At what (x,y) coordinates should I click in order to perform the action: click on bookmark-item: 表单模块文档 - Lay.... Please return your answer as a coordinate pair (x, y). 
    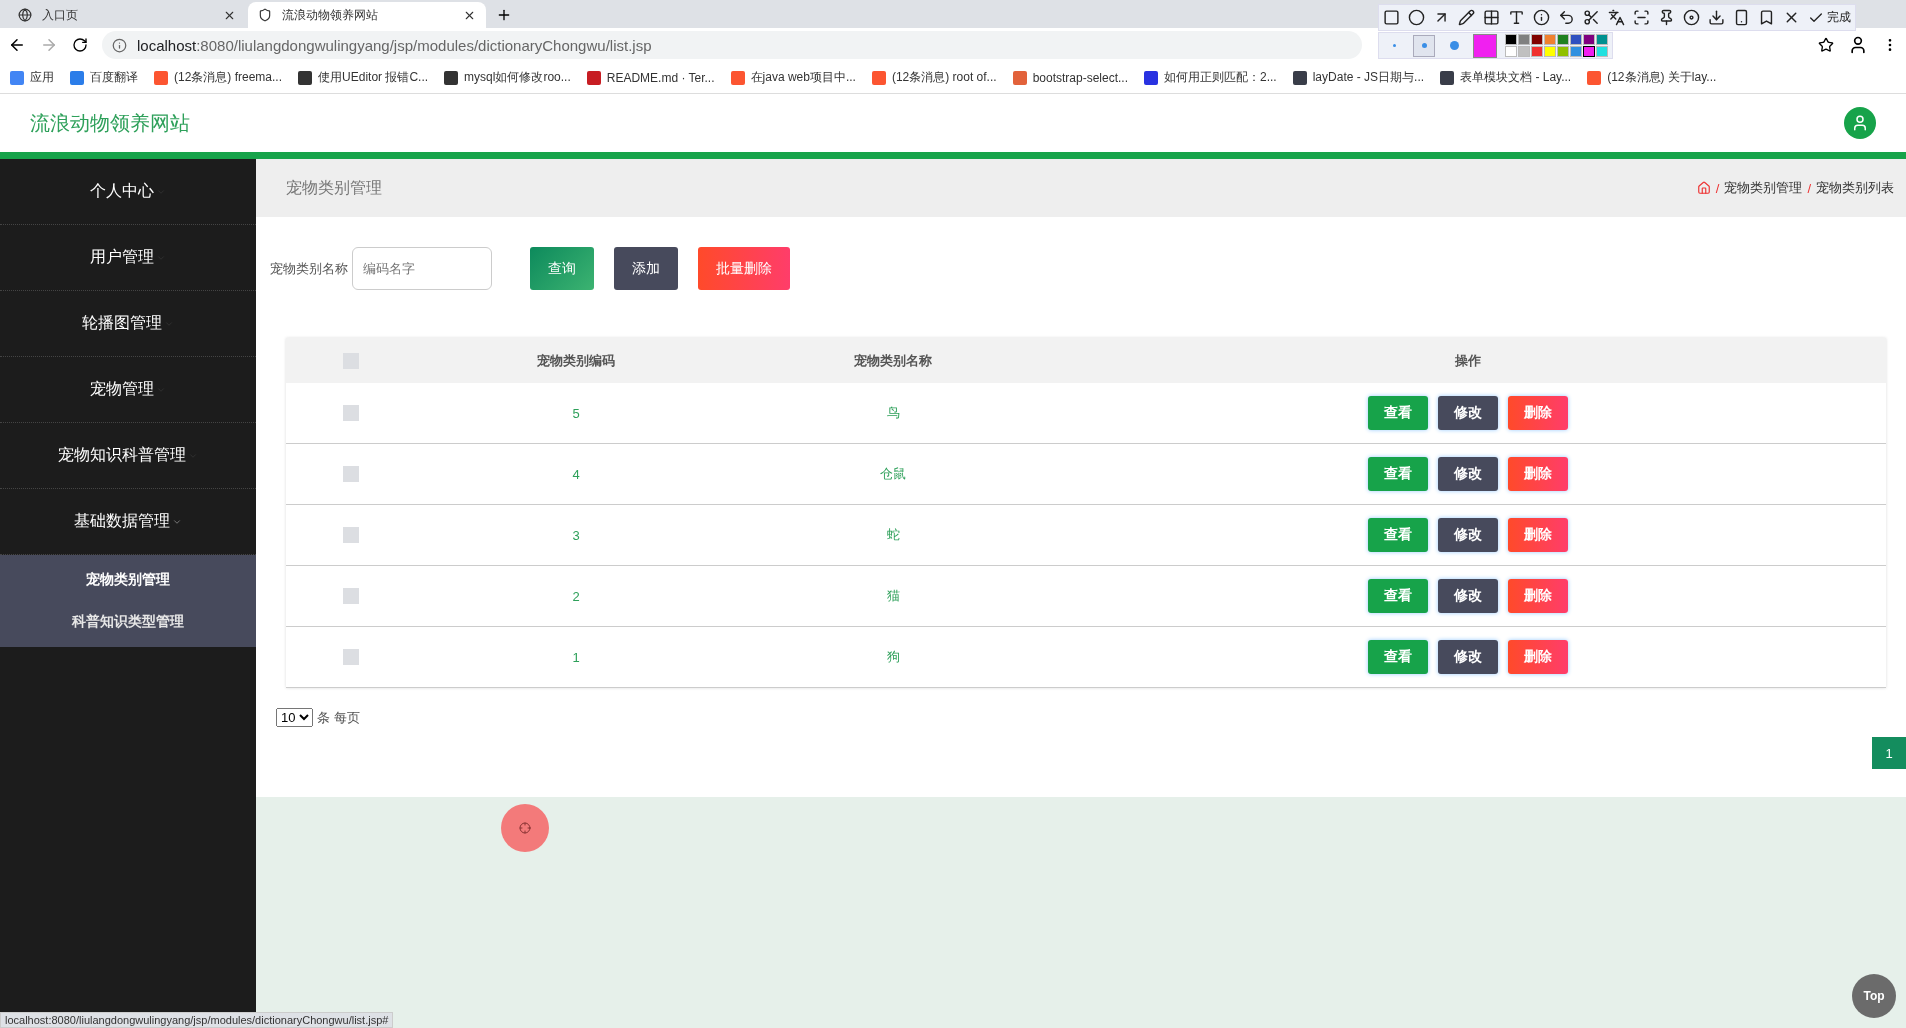
    Looking at the image, I should click on (1506, 77).